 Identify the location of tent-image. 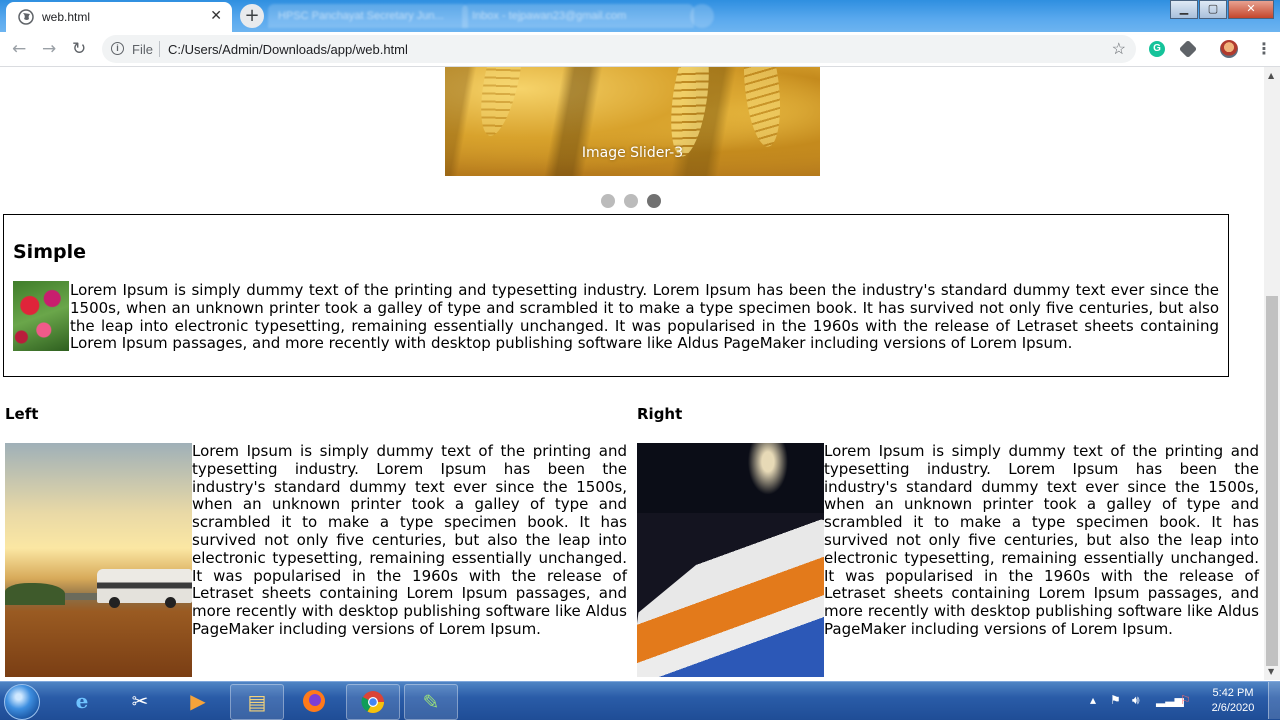
(730, 560).